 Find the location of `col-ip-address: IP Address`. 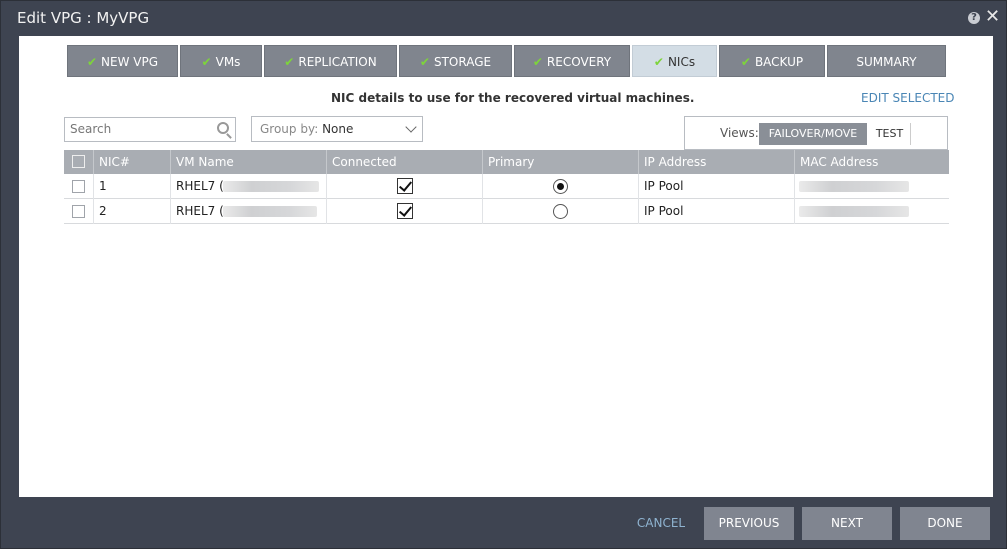

col-ip-address: IP Address is located at coordinates (717, 162).